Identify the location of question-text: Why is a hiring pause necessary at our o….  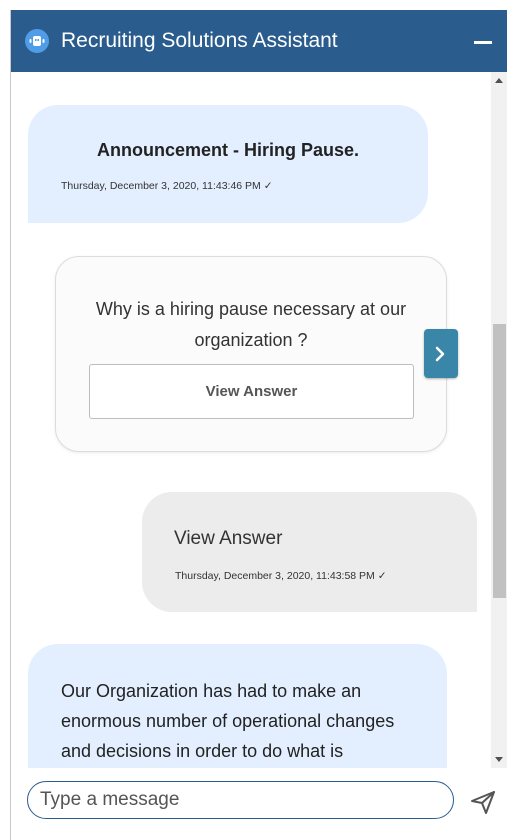
(251, 324).